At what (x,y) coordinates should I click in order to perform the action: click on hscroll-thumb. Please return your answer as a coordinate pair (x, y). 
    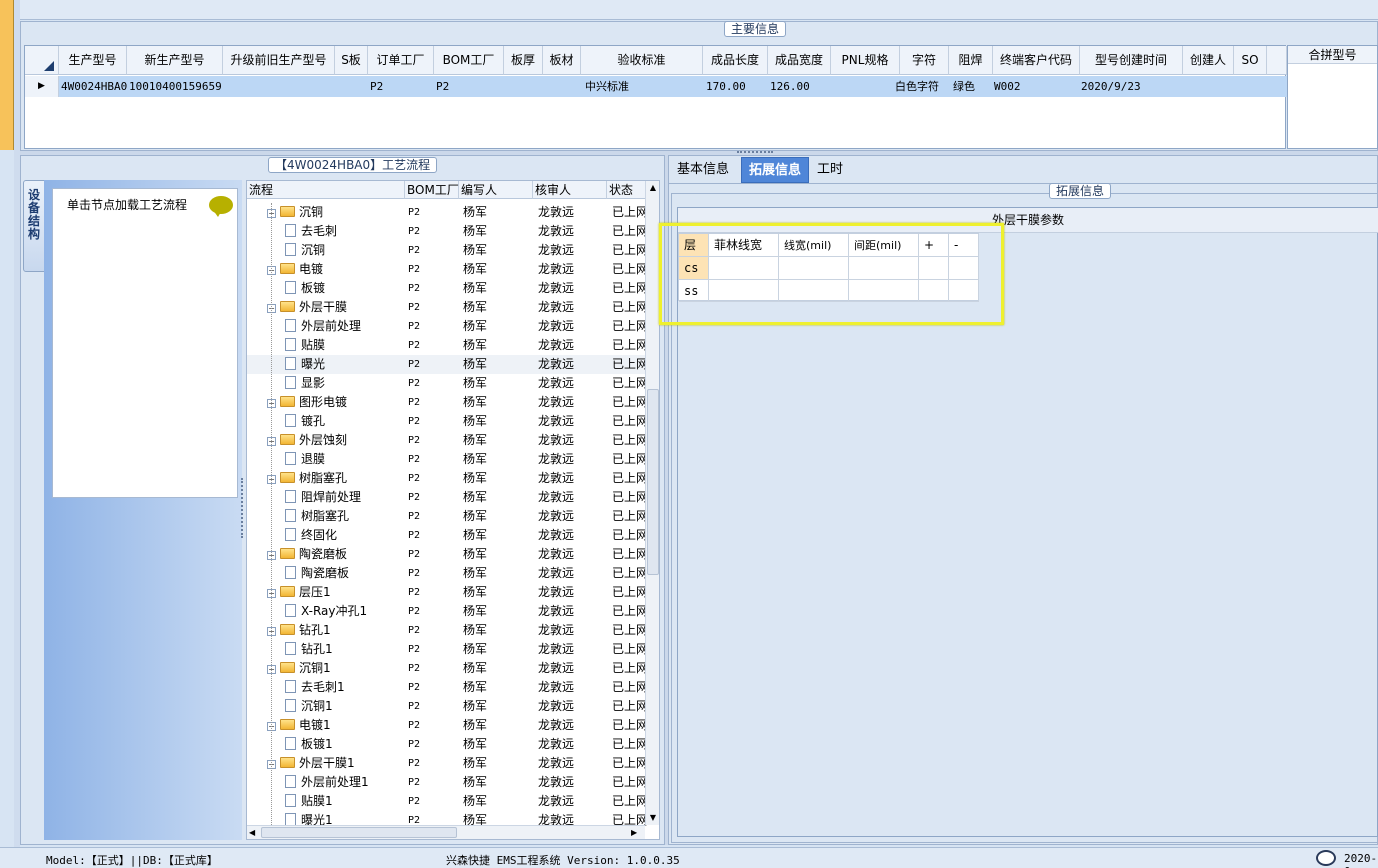
    Looking at the image, I should click on (359, 832).